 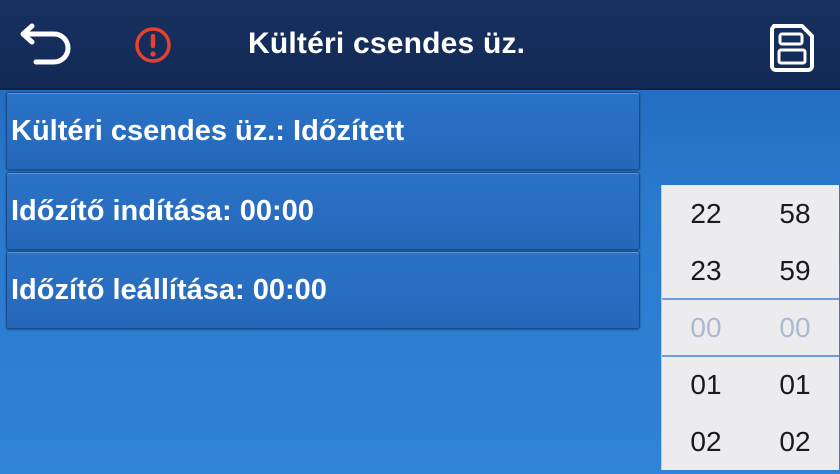 I want to click on warning-icon, so click(x=153, y=45).